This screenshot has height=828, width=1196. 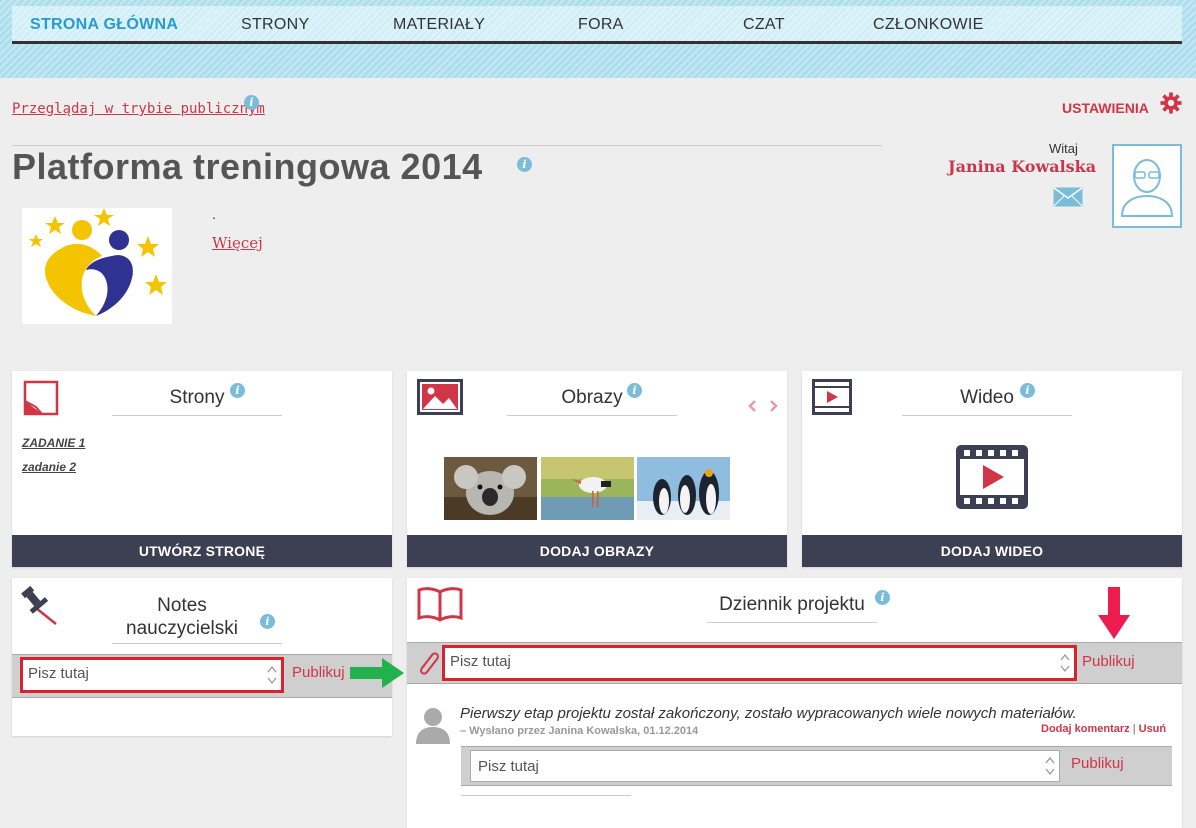 I want to click on add-images-button: DODAJ OBRAZY, so click(x=597, y=551).